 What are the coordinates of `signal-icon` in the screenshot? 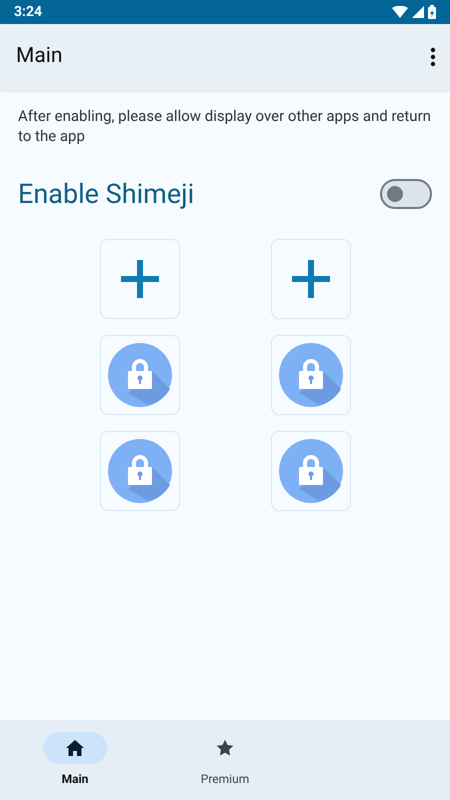 It's located at (418, 12).